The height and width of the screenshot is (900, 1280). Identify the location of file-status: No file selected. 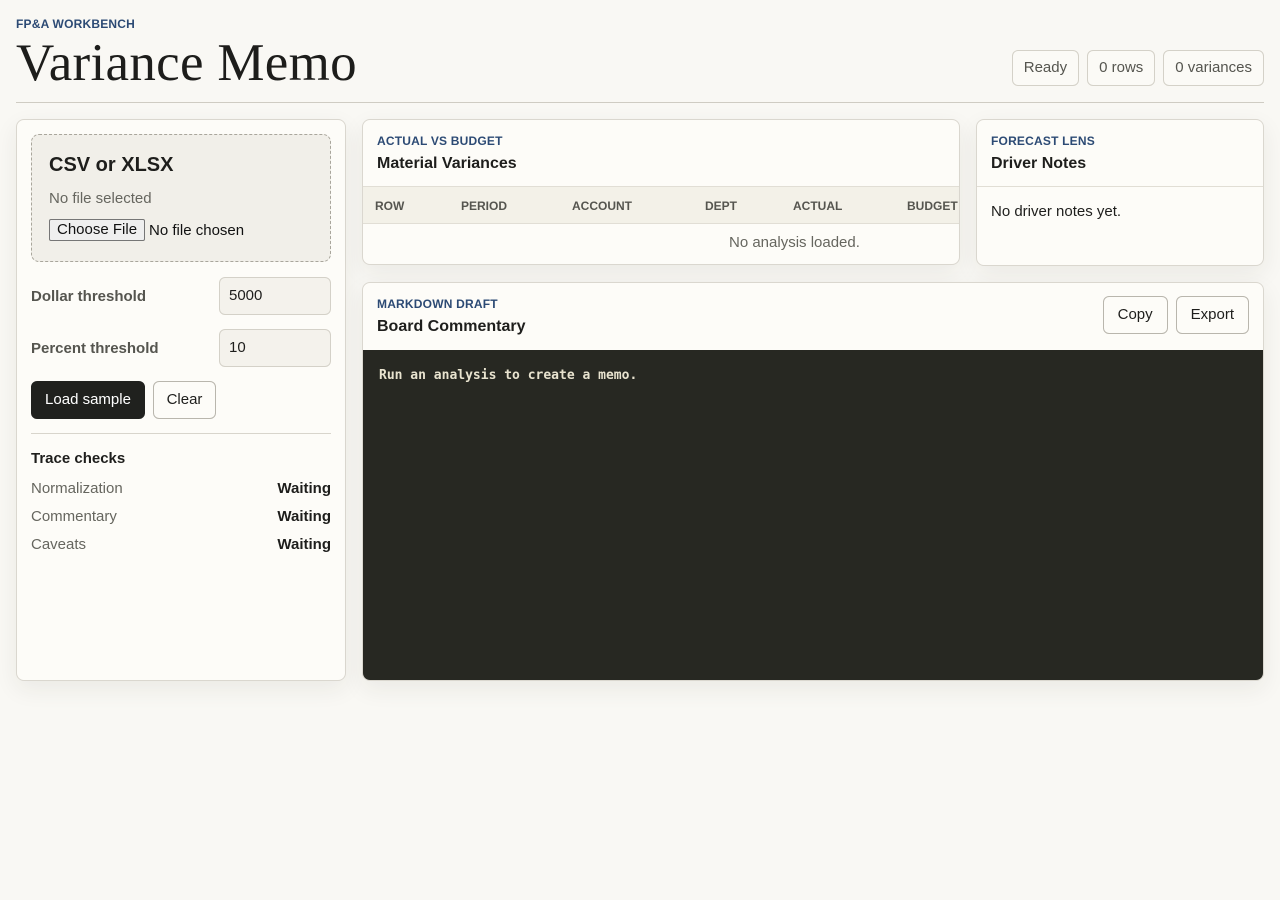
(100, 198).